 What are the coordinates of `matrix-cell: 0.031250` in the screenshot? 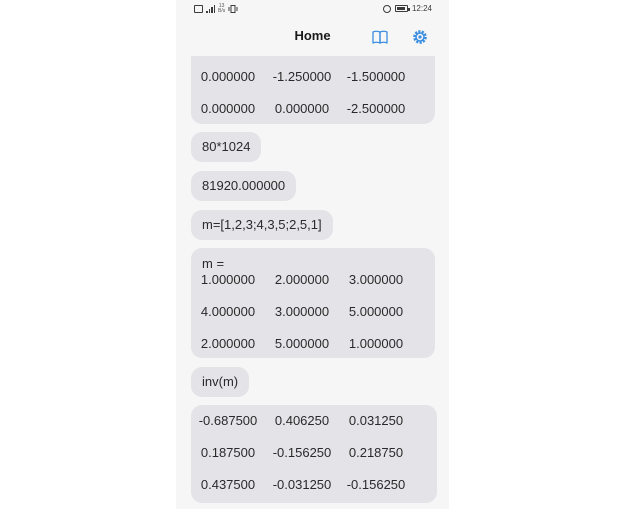 It's located at (376, 420).